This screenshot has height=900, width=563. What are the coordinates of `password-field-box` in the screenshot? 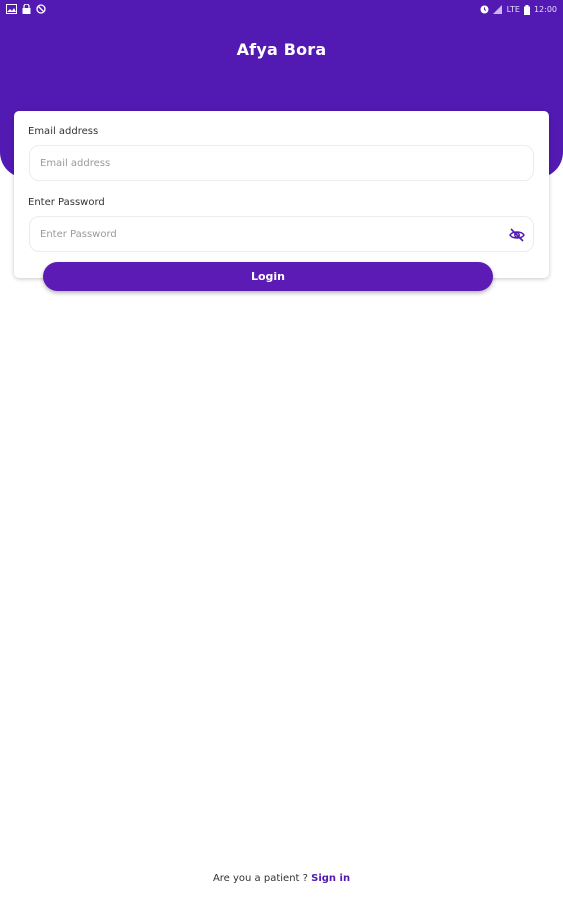 It's located at (281, 234).